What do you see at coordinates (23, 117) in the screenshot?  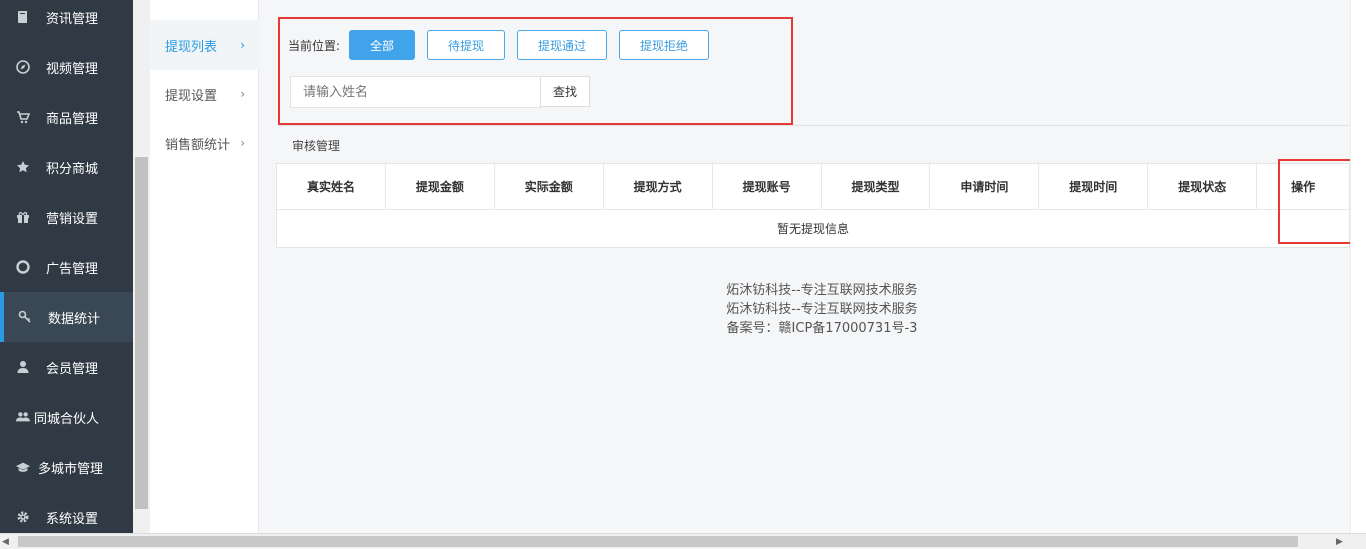 I see `cart-icon` at bounding box center [23, 117].